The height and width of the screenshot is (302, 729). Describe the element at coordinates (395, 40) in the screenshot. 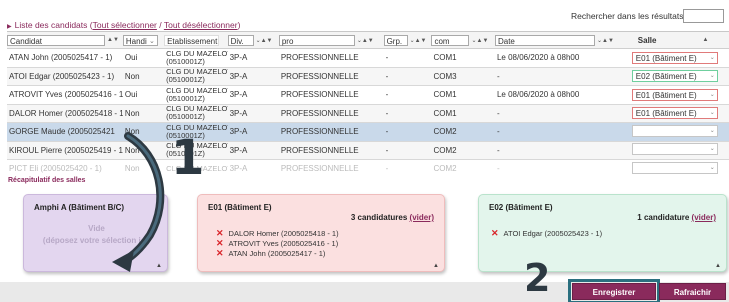

I see `filter-grp: Grp.` at that location.